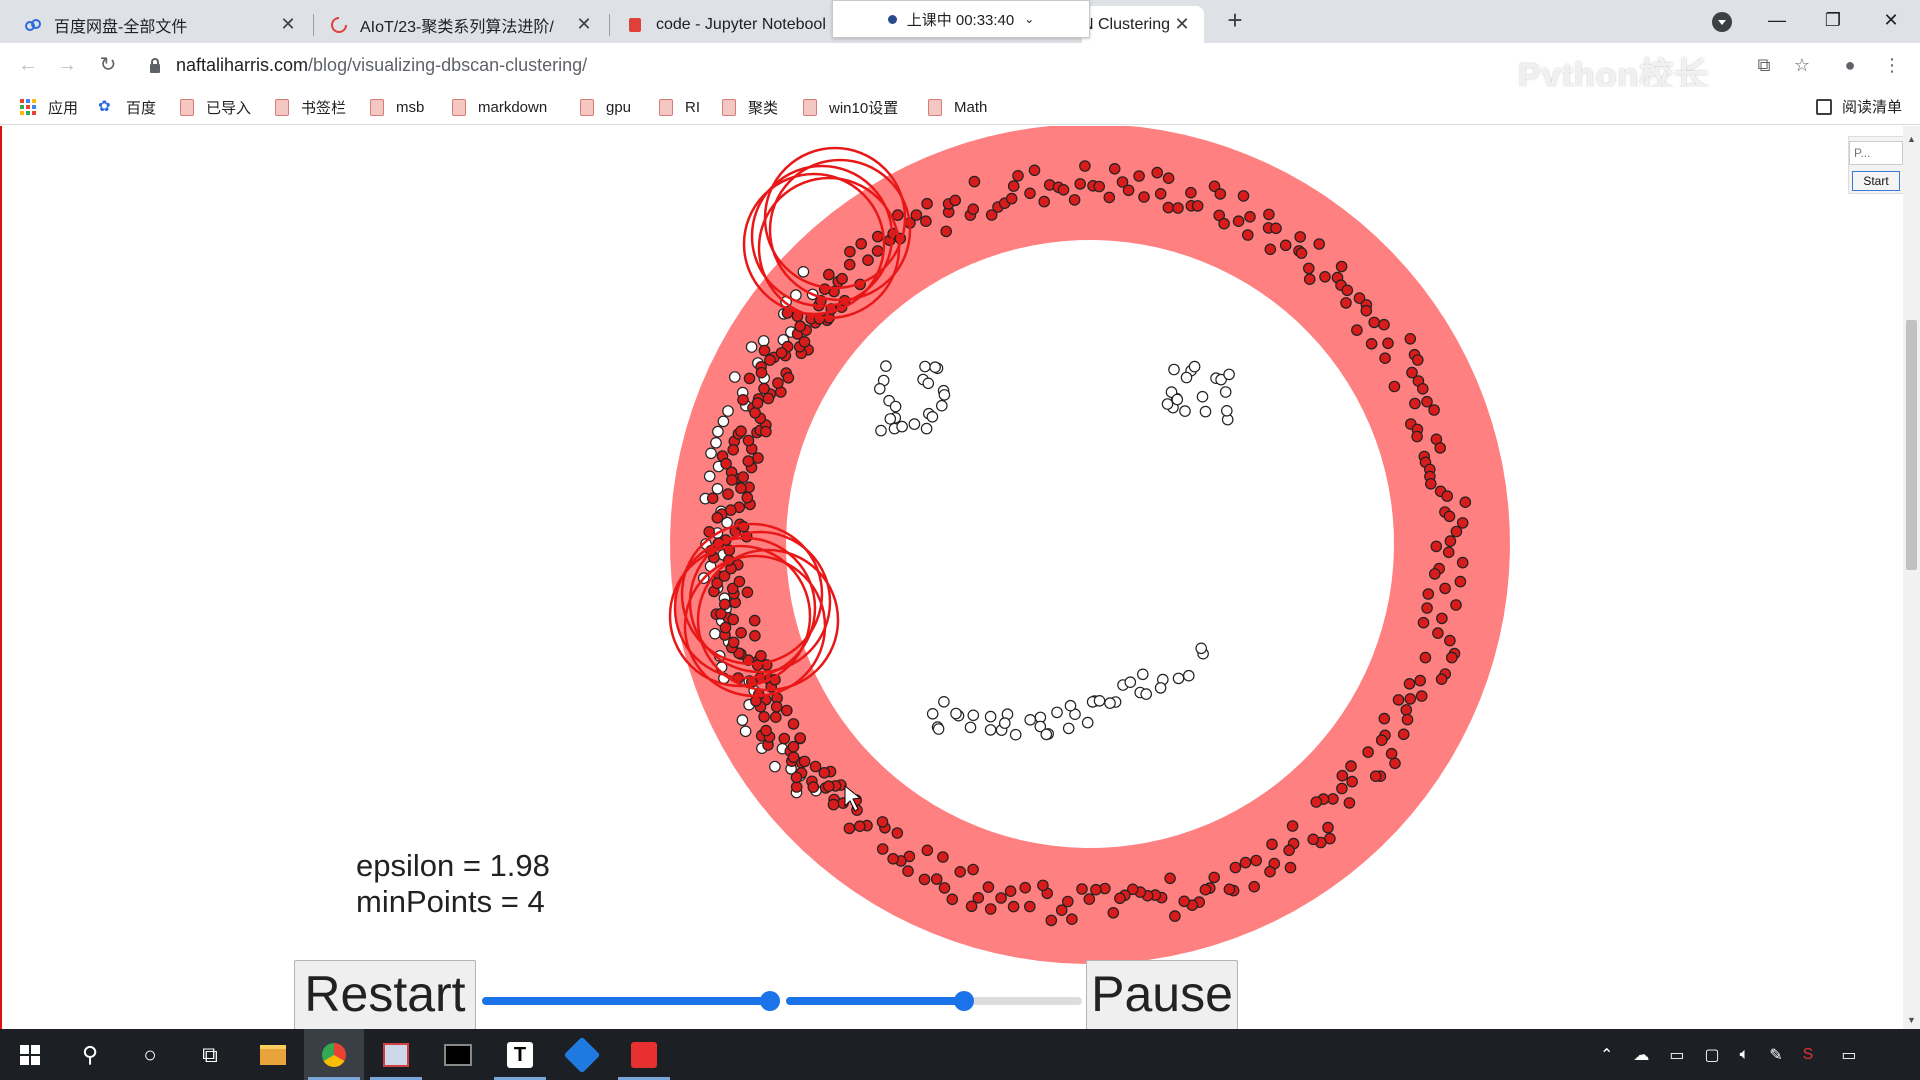 This screenshot has height=1080, width=1920. I want to click on search-icon: ⚲, so click(90, 1054).